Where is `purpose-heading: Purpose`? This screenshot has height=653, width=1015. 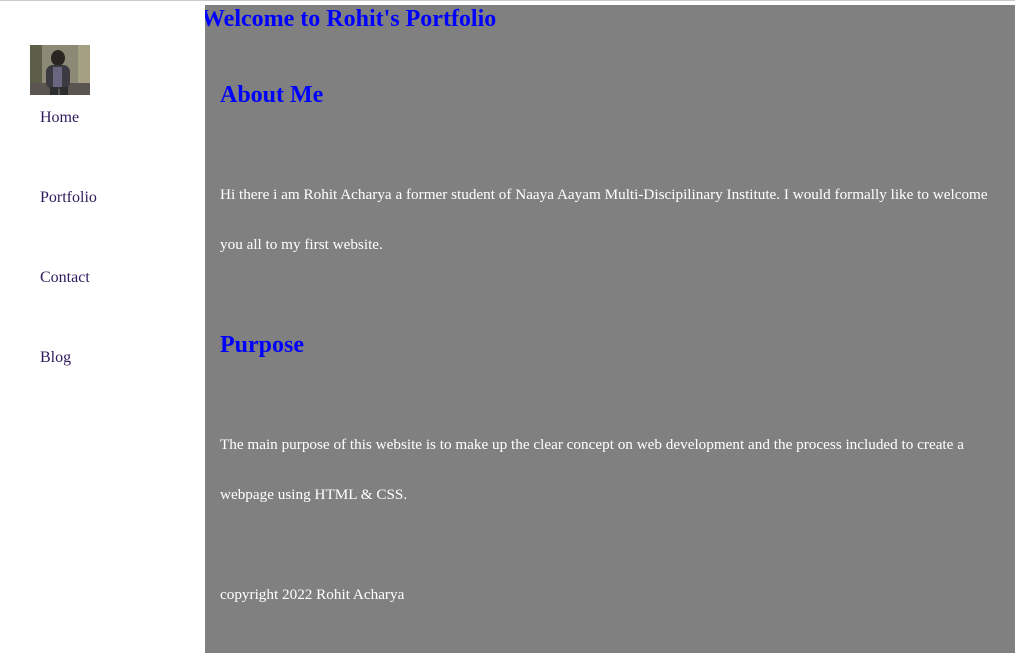 purpose-heading: Purpose is located at coordinates (262, 345).